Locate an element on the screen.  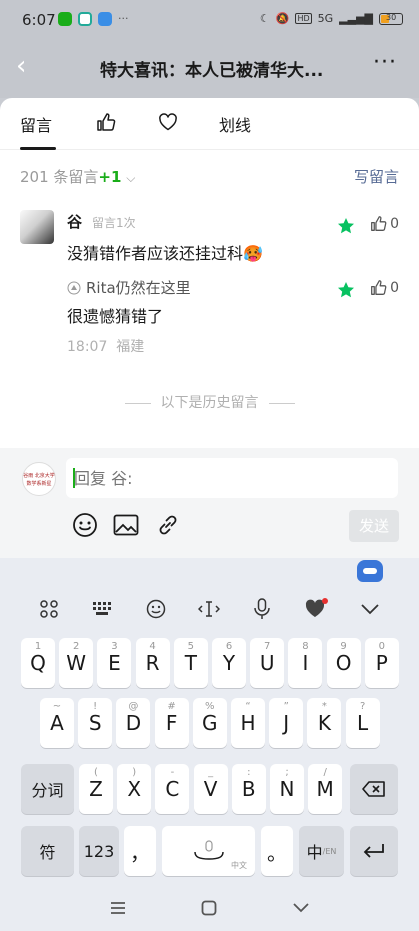
period-key: 。 is located at coordinates (277, 851).